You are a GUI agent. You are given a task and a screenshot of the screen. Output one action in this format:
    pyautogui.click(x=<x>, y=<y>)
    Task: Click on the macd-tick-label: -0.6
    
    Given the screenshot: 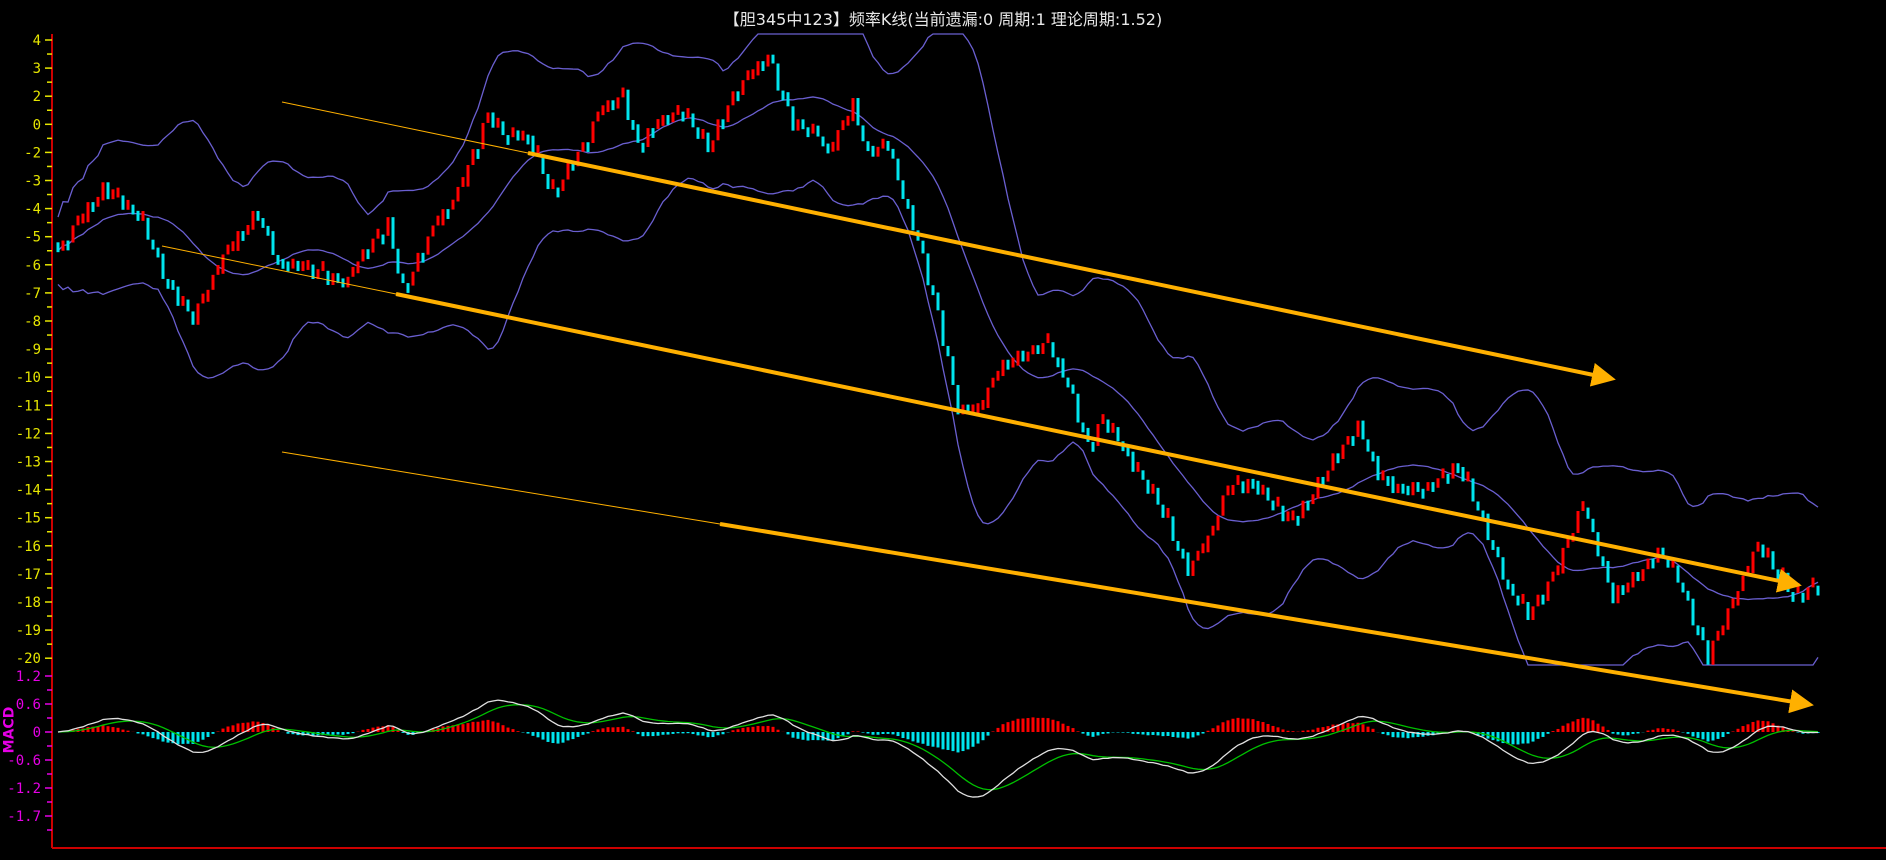 What is the action you would take?
    pyautogui.click(x=24, y=761)
    